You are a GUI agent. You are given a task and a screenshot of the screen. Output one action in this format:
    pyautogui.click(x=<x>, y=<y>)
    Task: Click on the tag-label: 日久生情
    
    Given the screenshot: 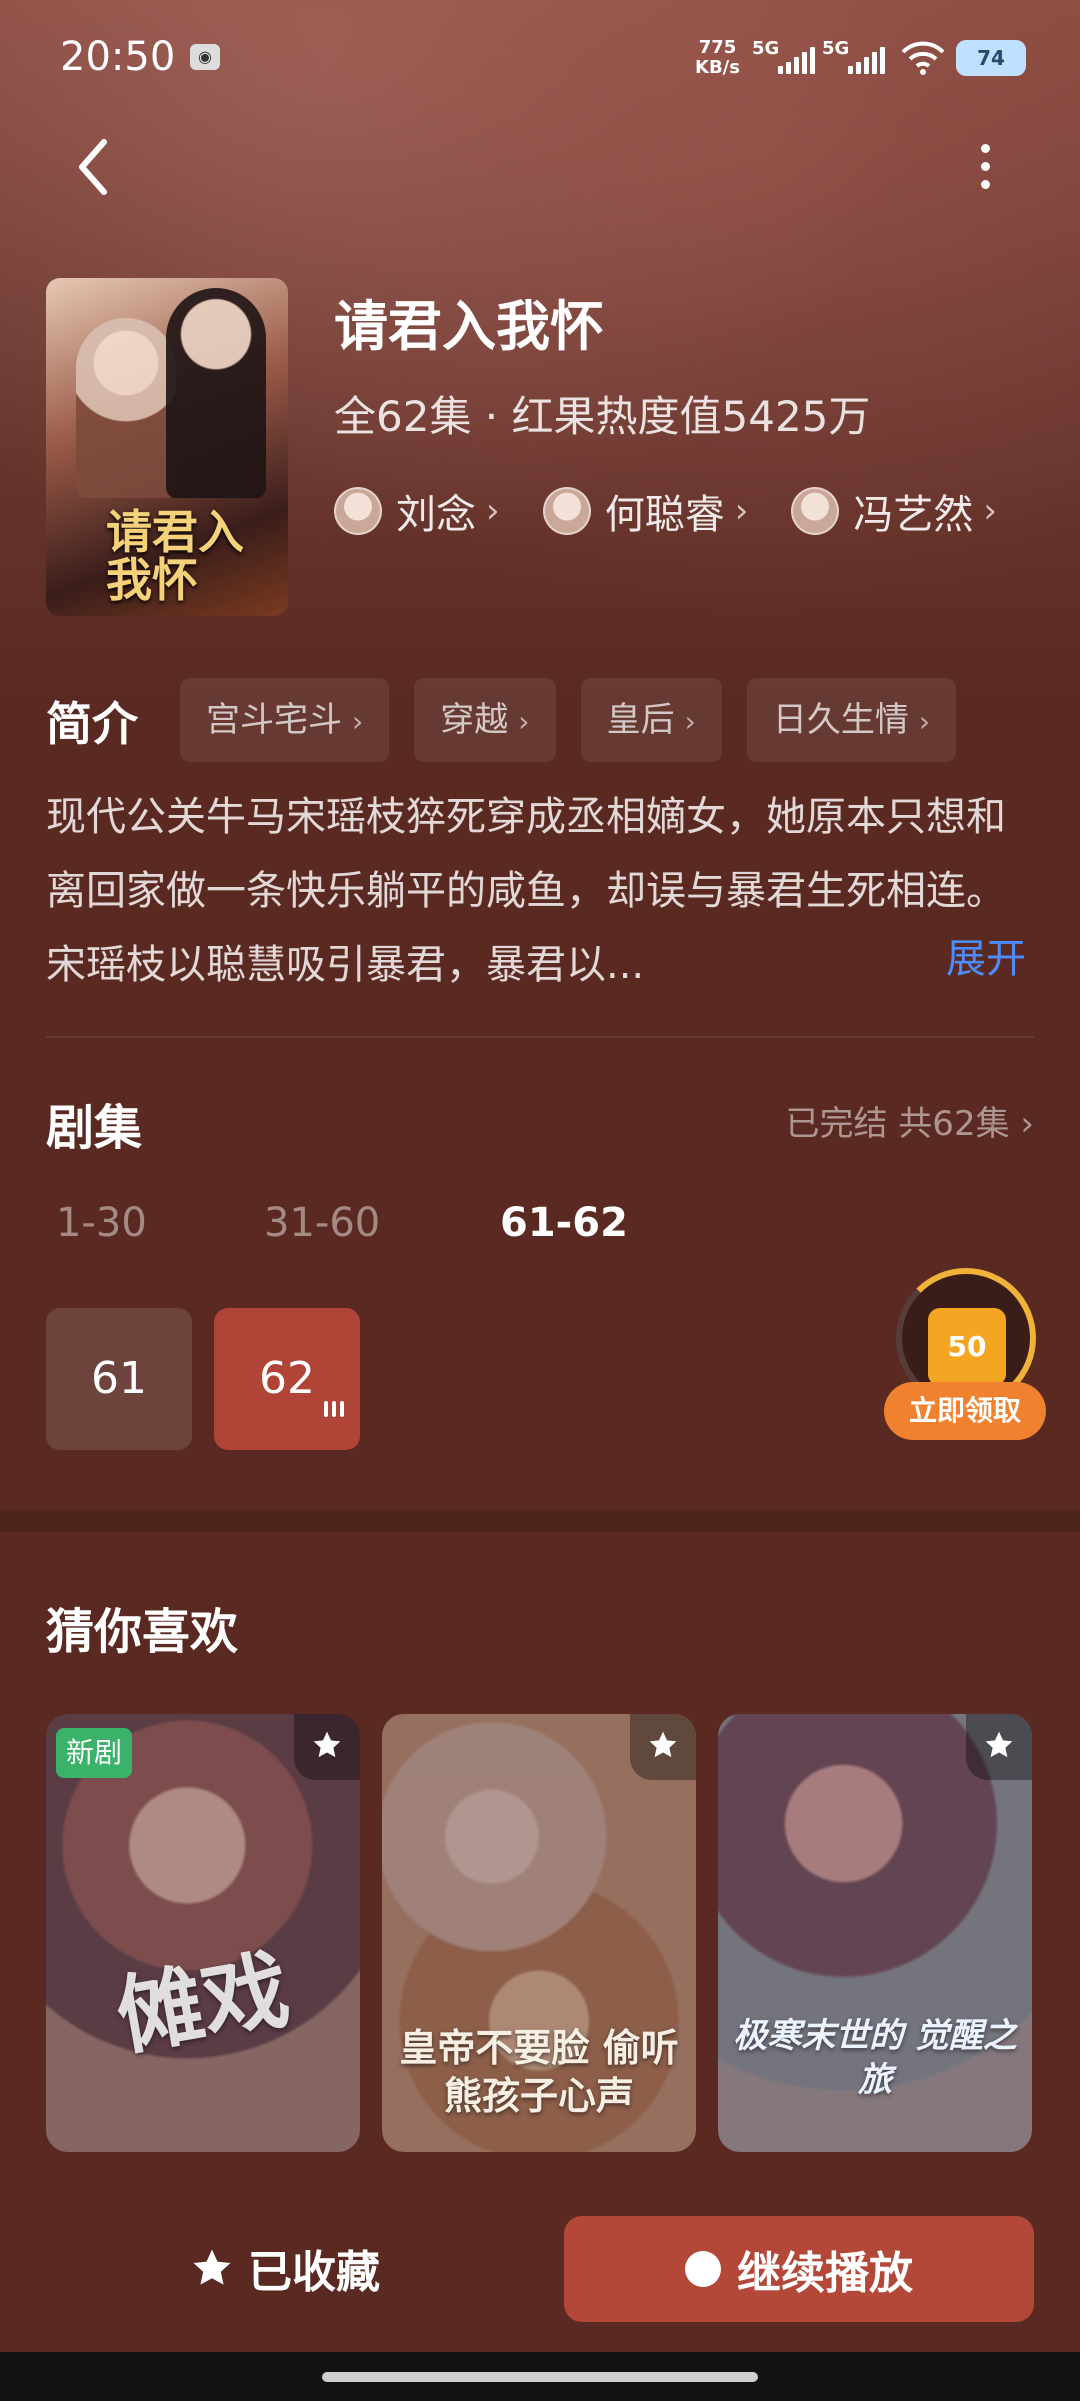 What is the action you would take?
    pyautogui.click(x=840, y=720)
    